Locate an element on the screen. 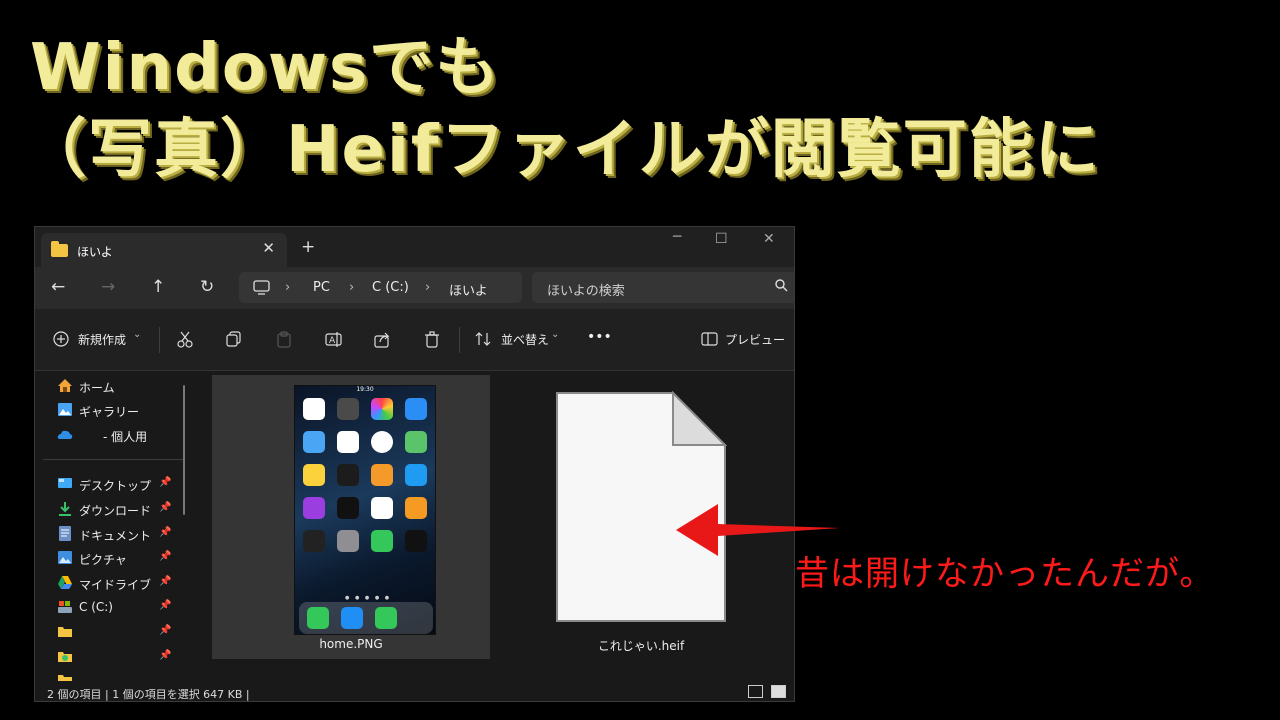 The height and width of the screenshot is (720, 1280). preview-button: プレビュー is located at coordinates (755, 339).